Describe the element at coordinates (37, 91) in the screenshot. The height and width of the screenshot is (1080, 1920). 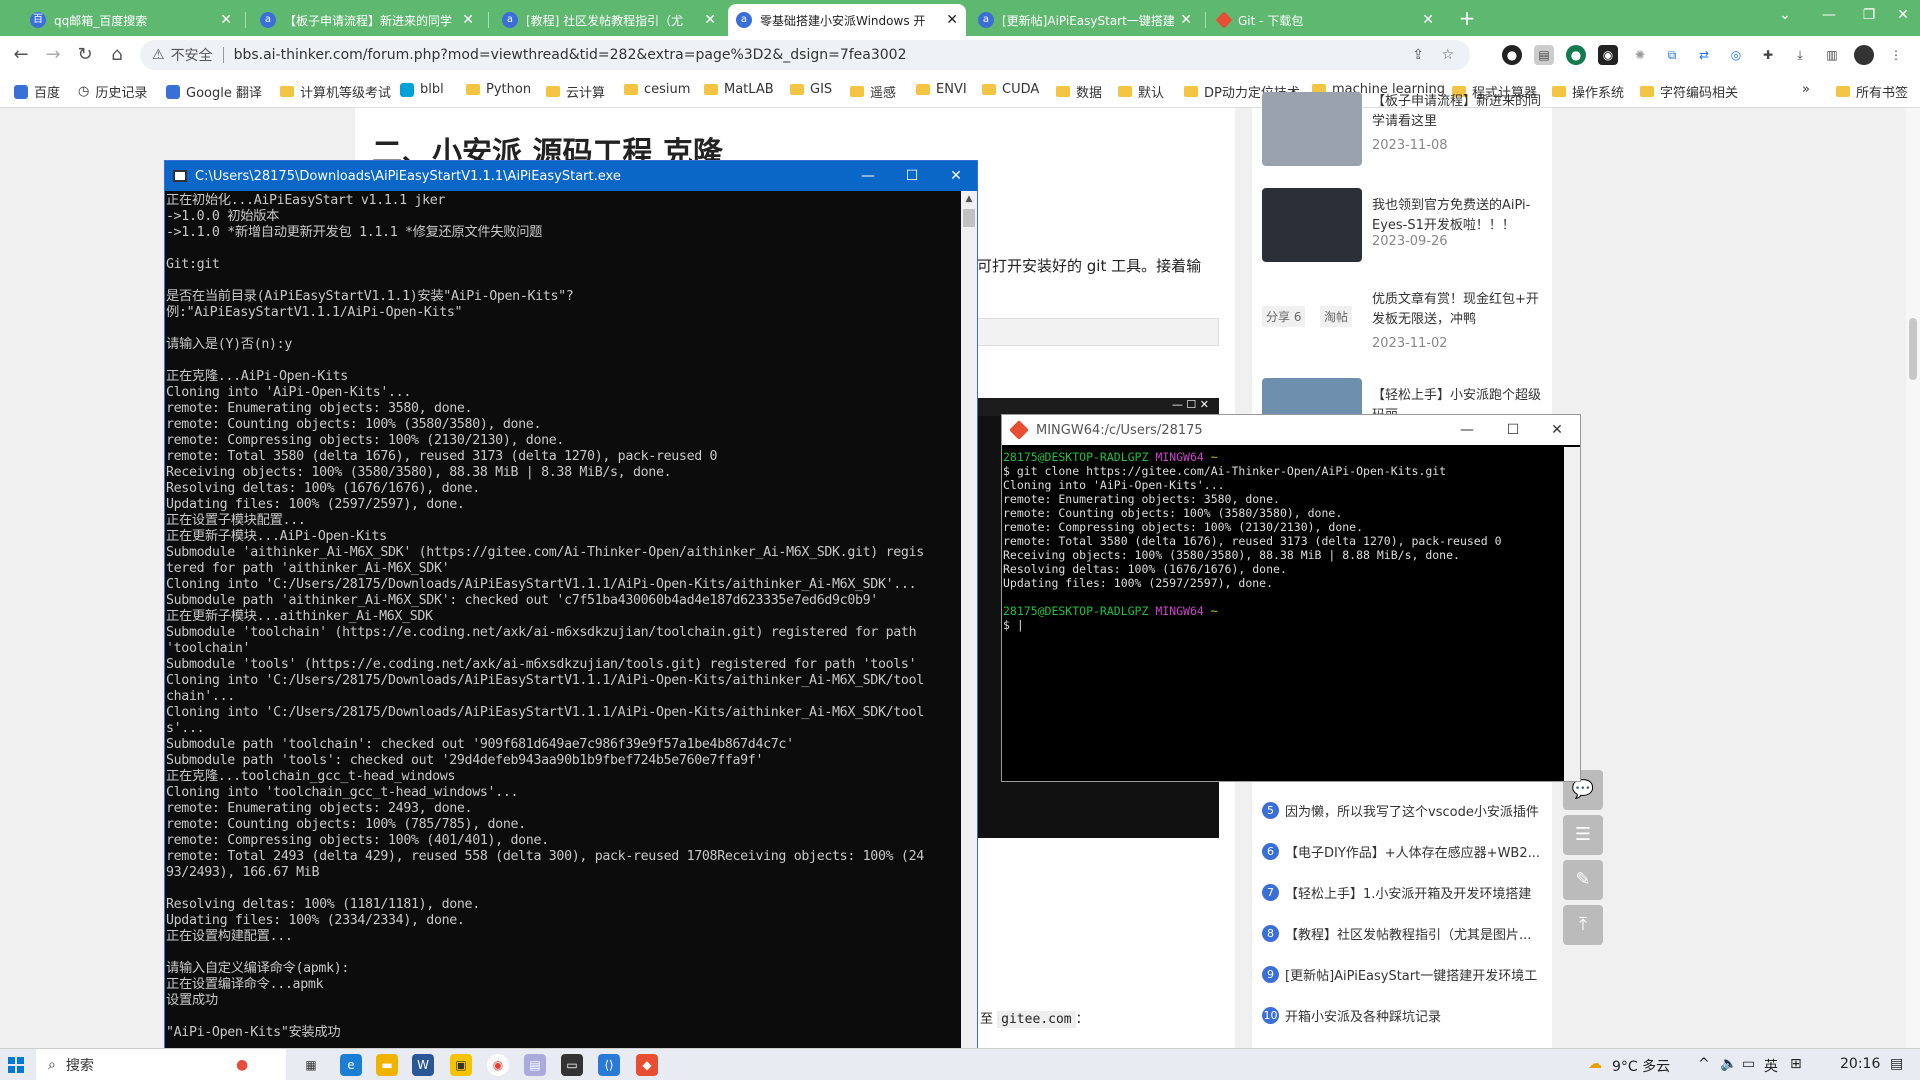
I see `bookmark-baidu: 百度` at that location.